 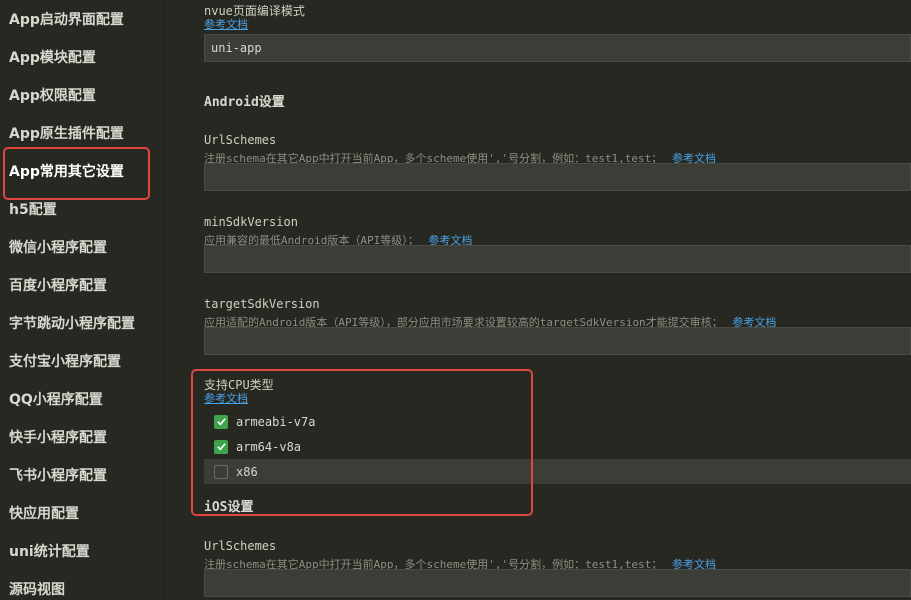 I want to click on sidebar-item-app-permissions: App权限配置, so click(x=52, y=96).